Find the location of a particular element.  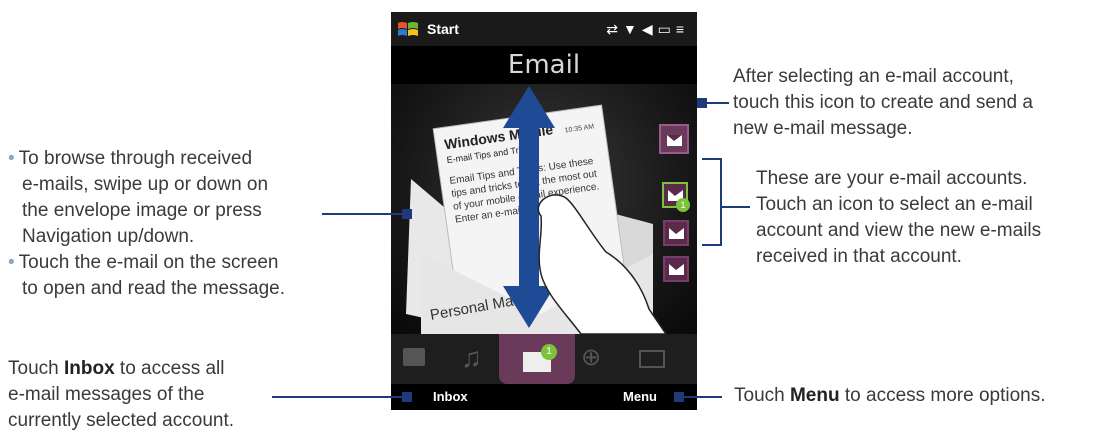

volume-icon: ◀ is located at coordinates (649, 29).